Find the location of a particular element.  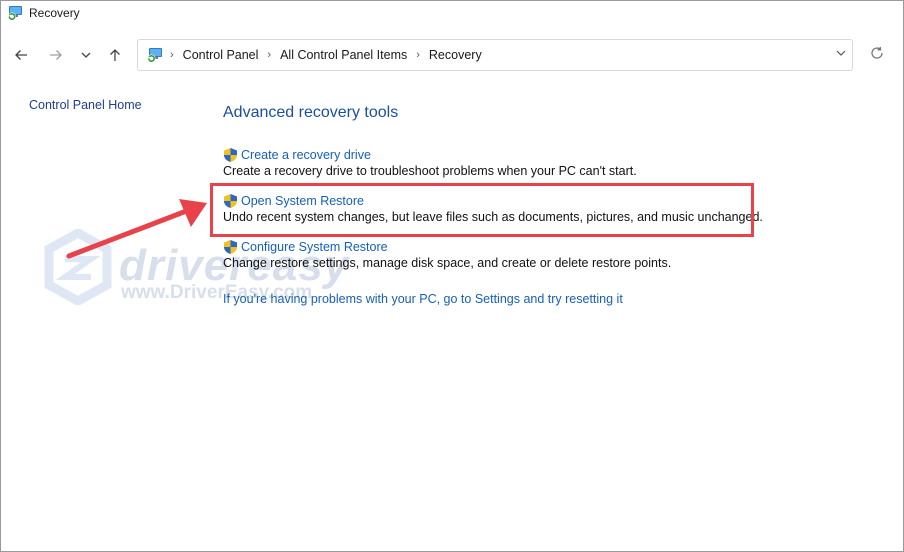

refresh-button is located at coordinates (877, 55).